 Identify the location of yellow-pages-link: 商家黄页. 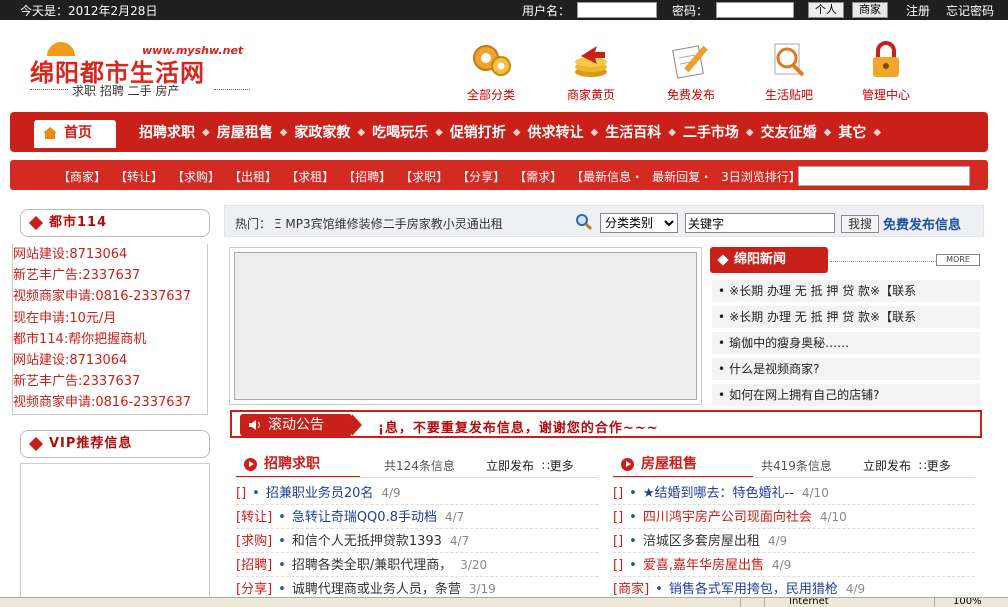
(591, 70).